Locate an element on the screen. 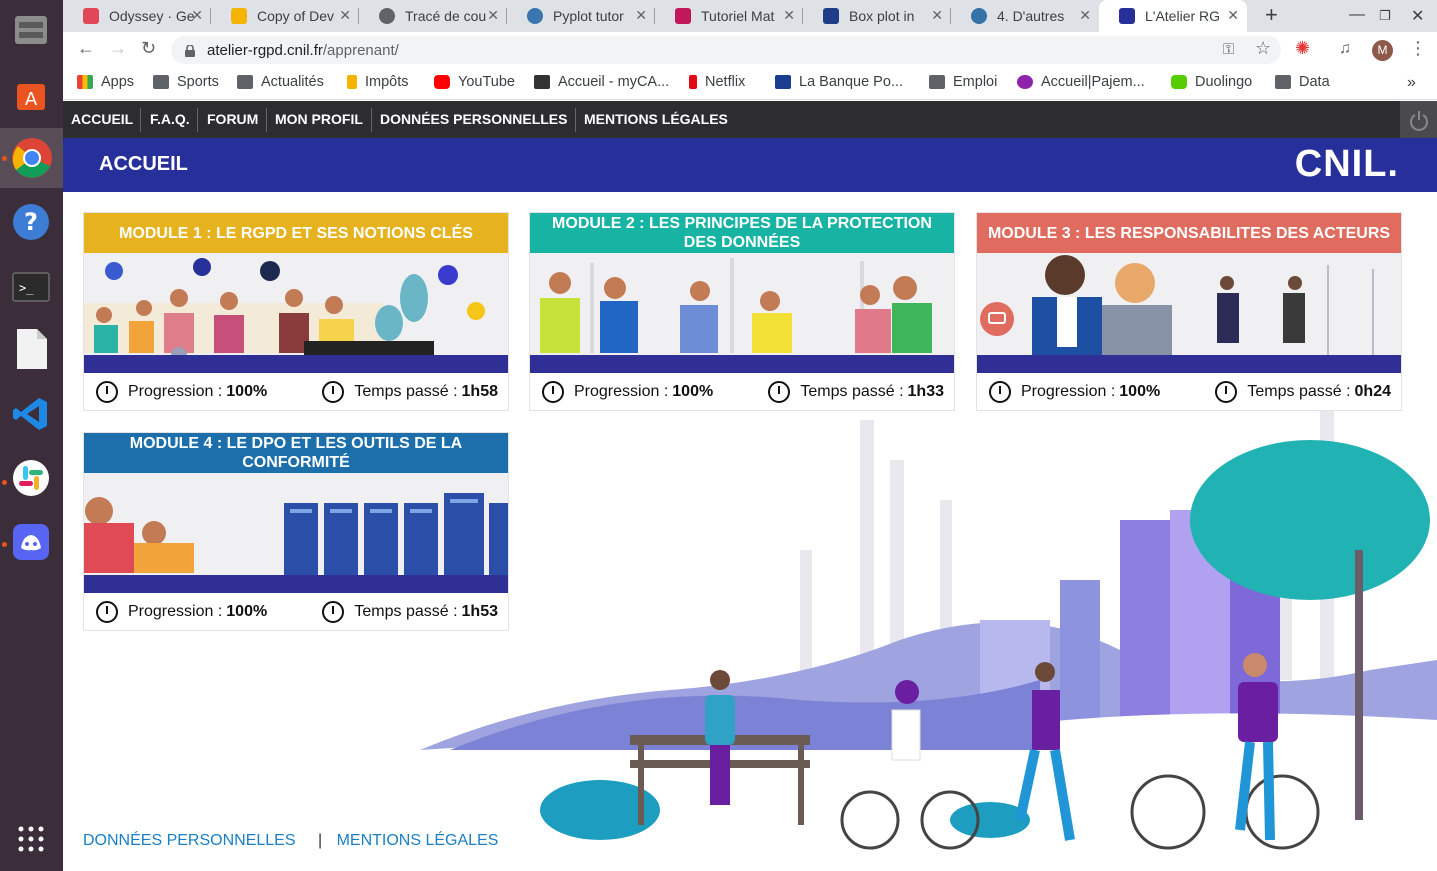 This screenshot has width=1437, height=871. tab-dautres: 4. D'autres ✕ is located at coordinates (1025, 16).